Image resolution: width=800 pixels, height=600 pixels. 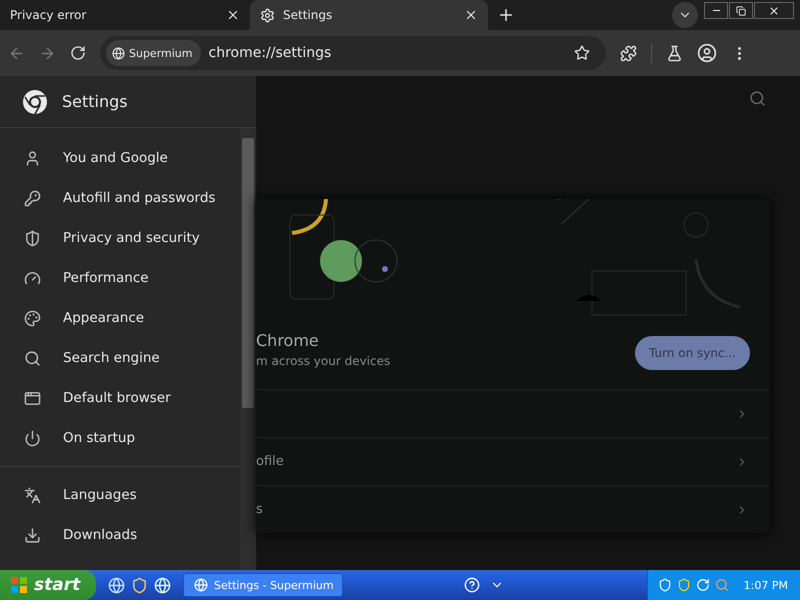 I want to click on row-label: s, so click(x=259, y=509).